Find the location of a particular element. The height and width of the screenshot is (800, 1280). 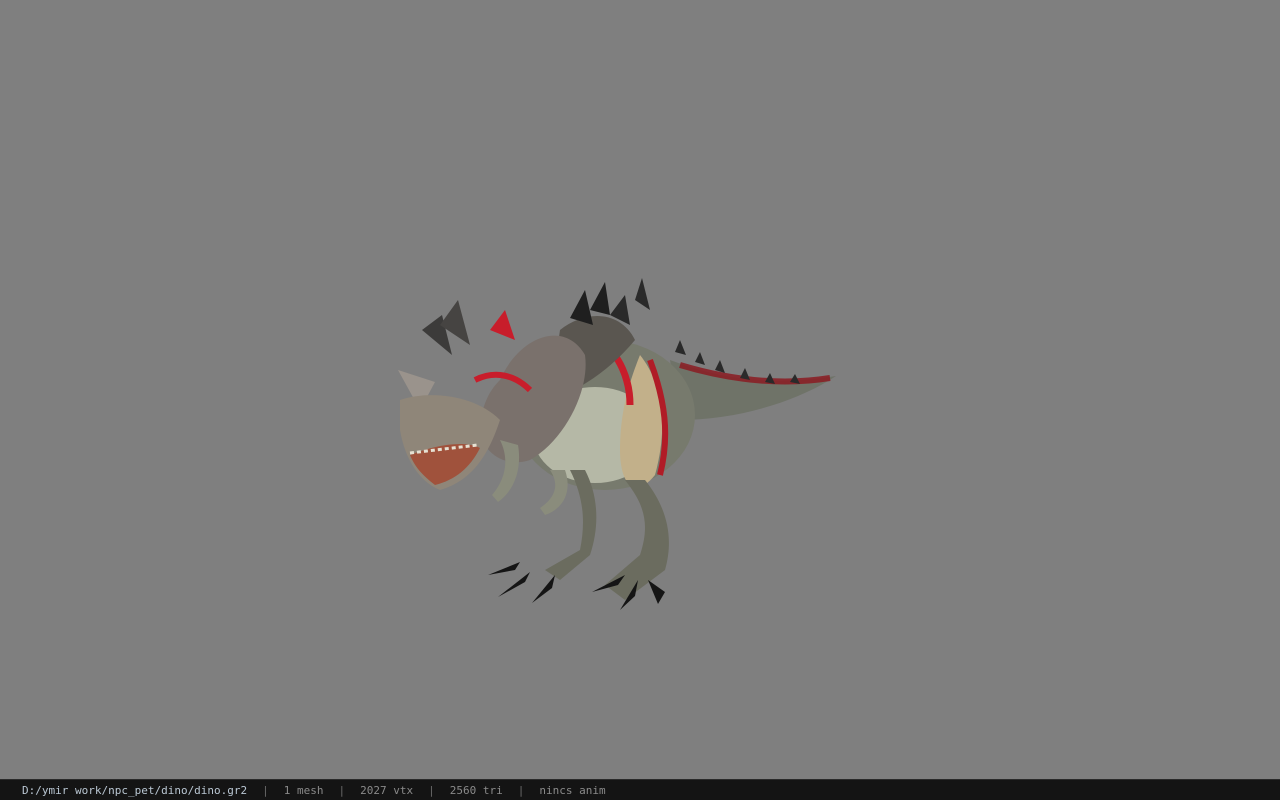

file-path: D:/ymir work/npc_pet/dino/dino.gr2 is located at coordinates (135, 790).